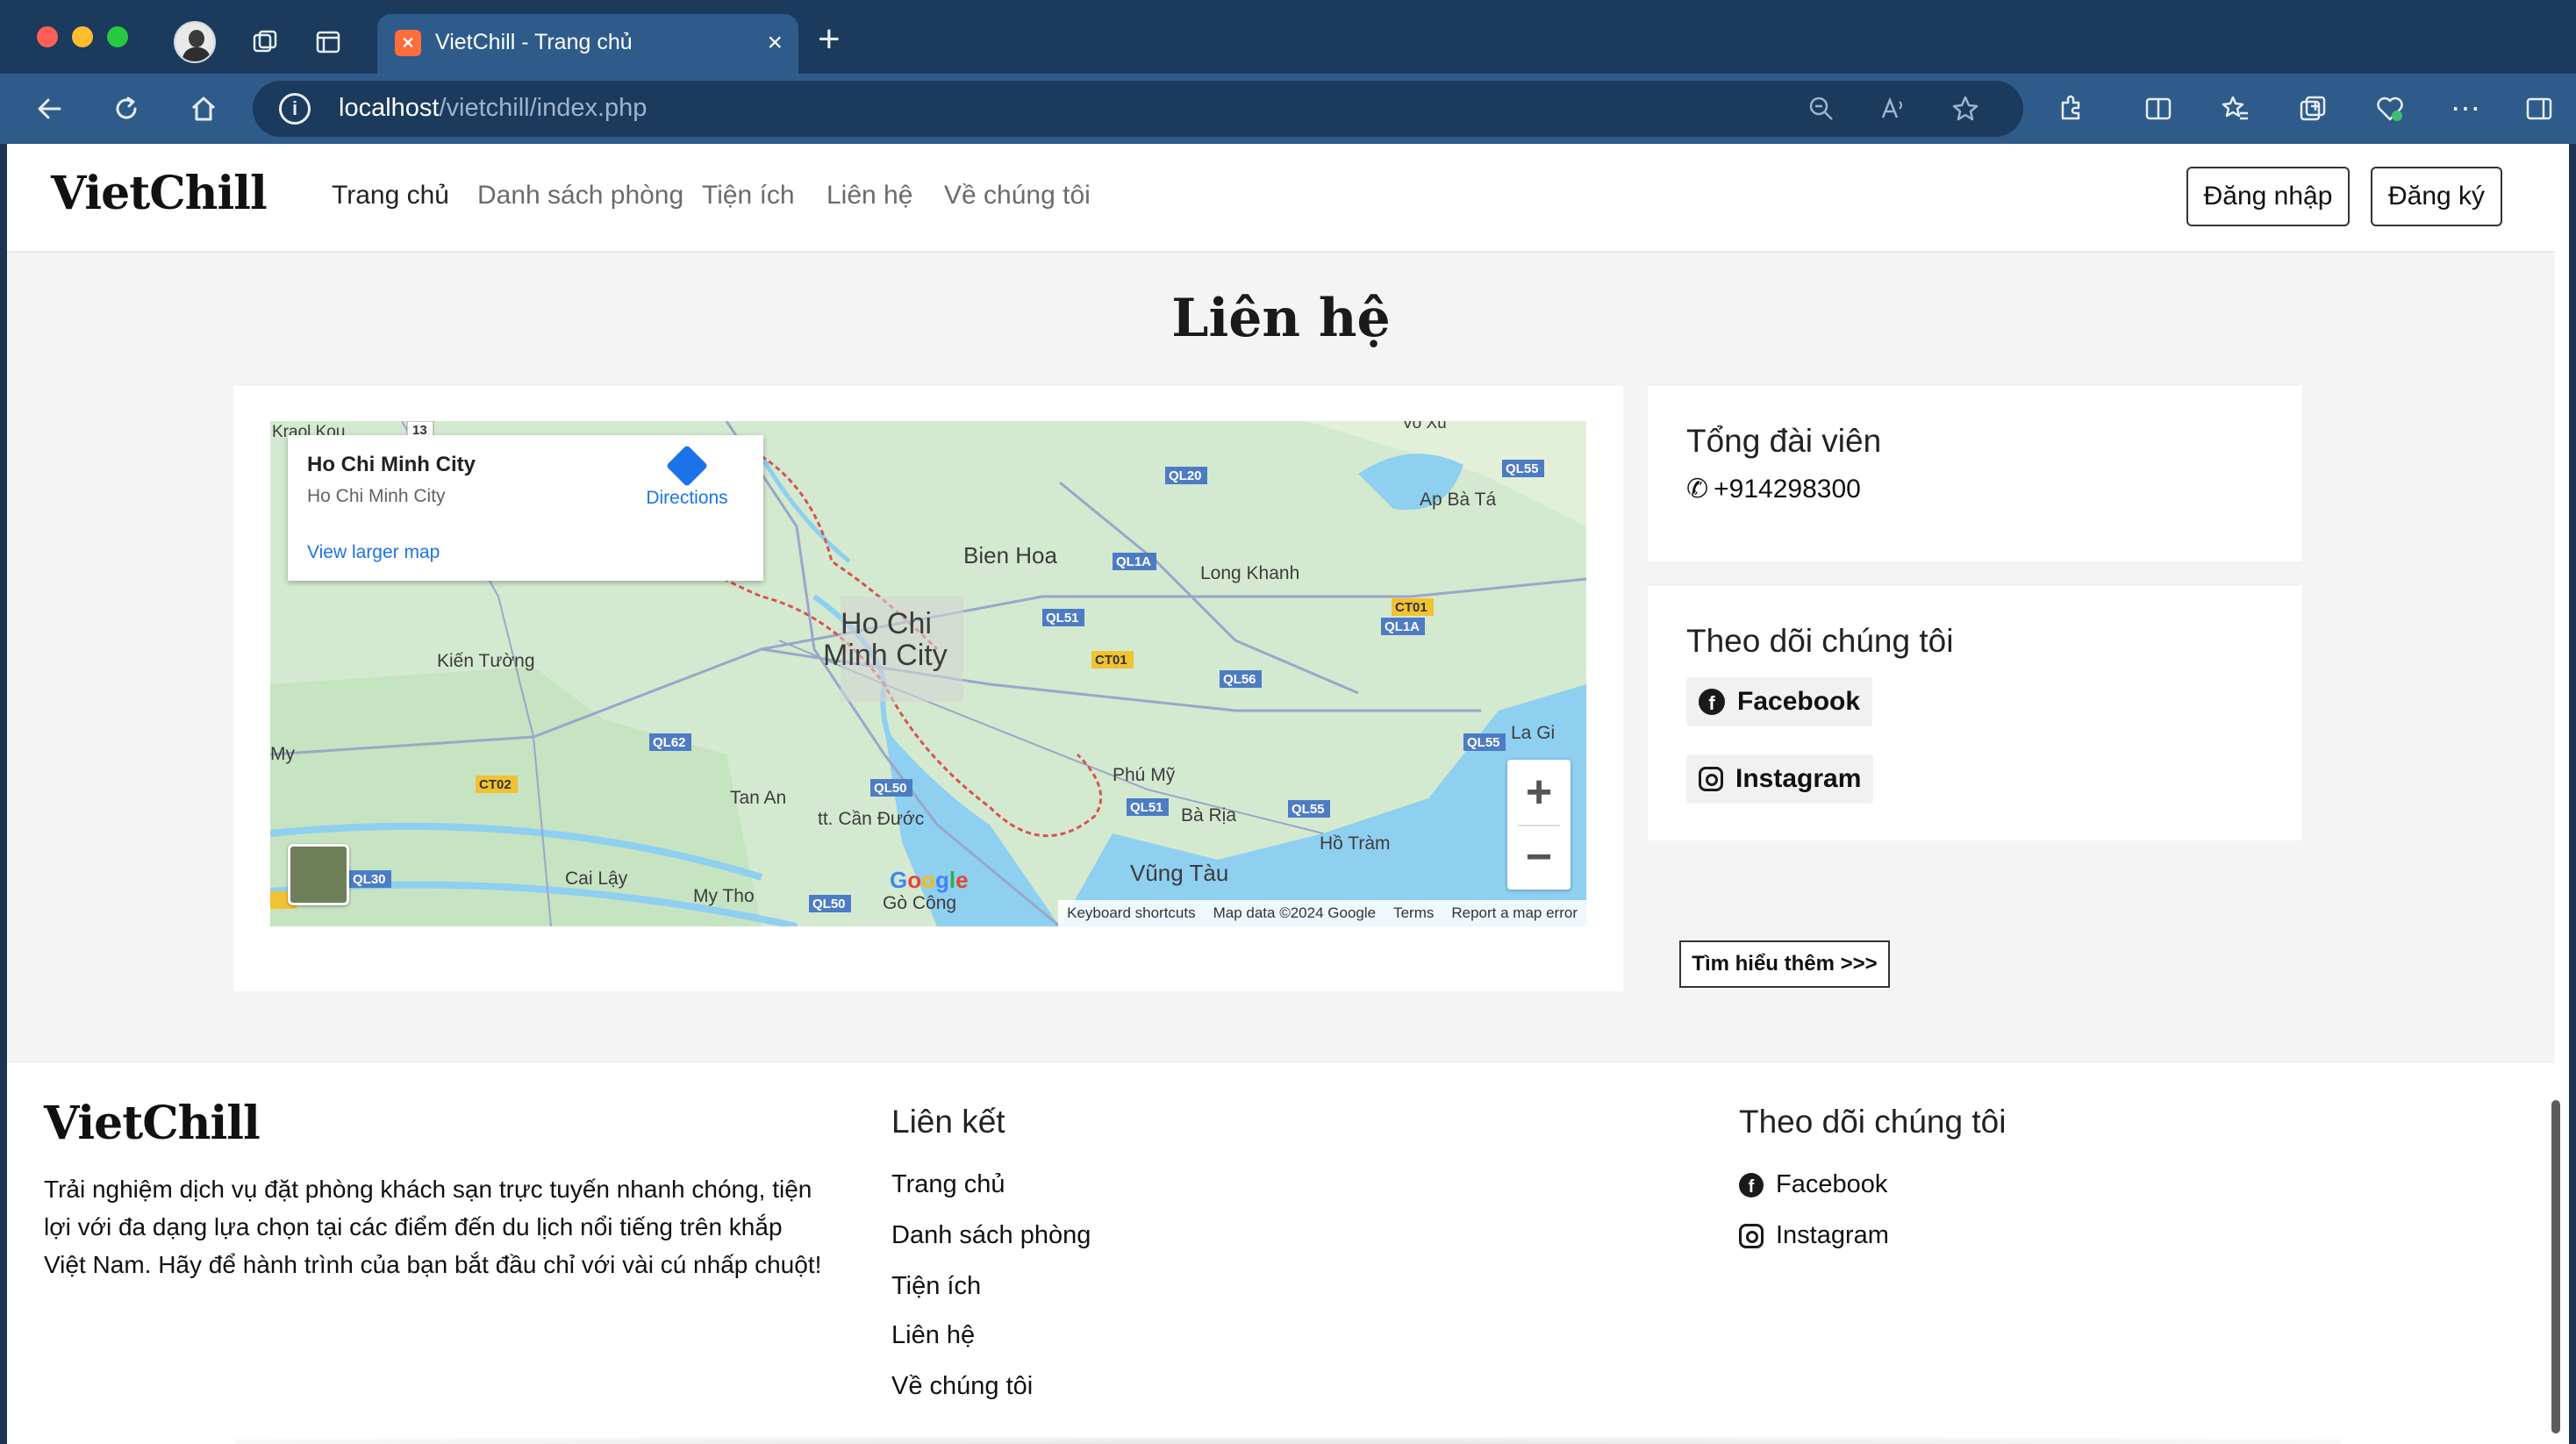 This screenshot has width=2576, height=1444. What do you see at coordinates (152, 1124) in the screenshot?
I see `footer-brand: VietChill` at bounding box center [152, 1124].